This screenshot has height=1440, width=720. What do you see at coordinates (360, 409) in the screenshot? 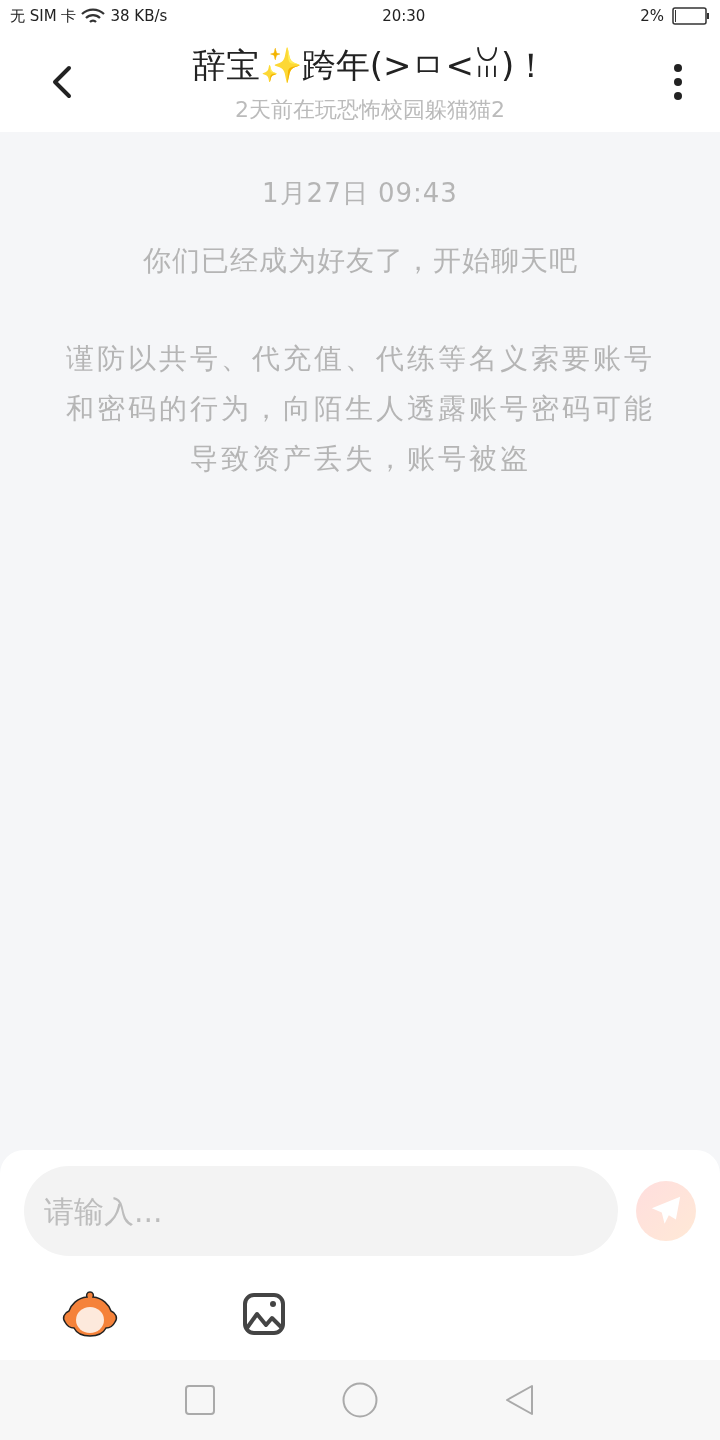
I see `security-warning: 谨防以共号、代充值、代练等名义索要账号和密码的行为，向陌生人透露账号密码可能导致资产丢失，账号被盗` at bounding box center [360, 409].